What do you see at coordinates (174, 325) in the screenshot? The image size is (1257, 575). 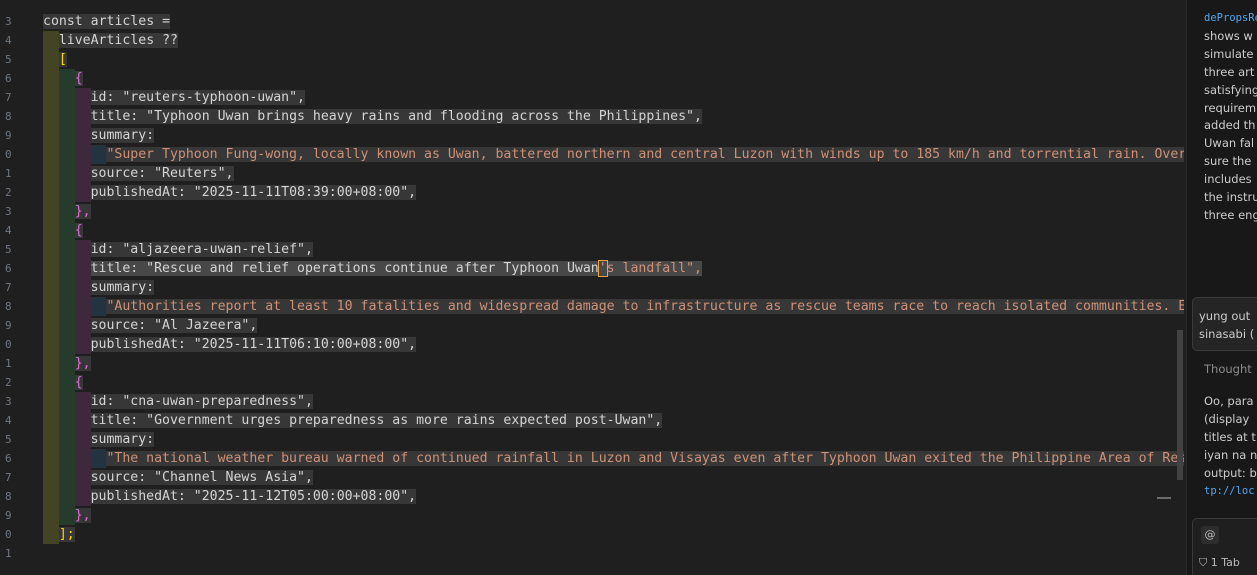 I see `code-text: source: "Al Jazeera",` at bounding box center [174, 325].